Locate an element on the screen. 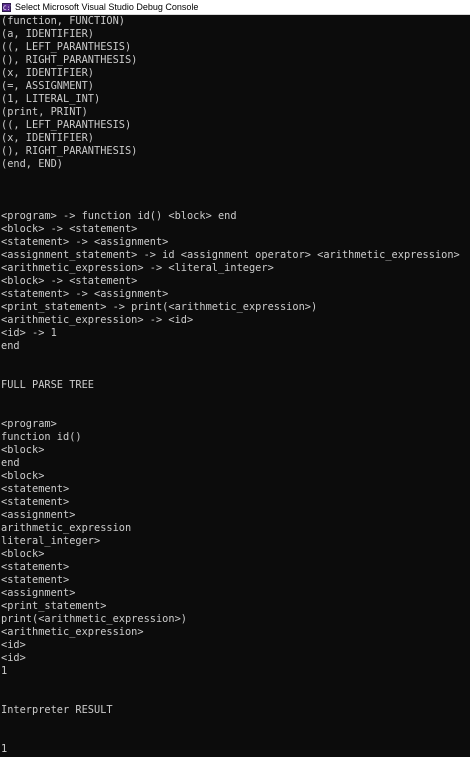 The height and width of the screenshot is (757, 470). console-line: FULL PARSE TREE is located at coordinates (47, 385).